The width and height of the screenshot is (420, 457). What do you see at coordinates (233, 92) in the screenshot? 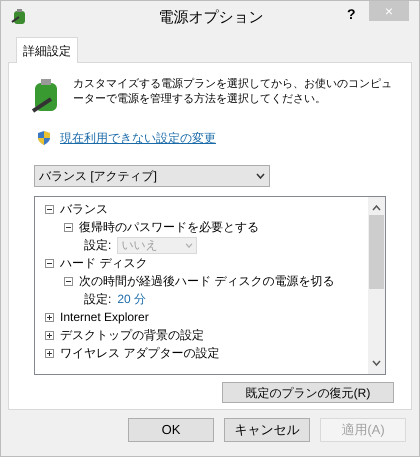
I see `description-text: カスタマイズする電源プランを選択してから、お使いのコンピューターで電源を管理する方法を選択してください。` at bounding box center [233, 92].